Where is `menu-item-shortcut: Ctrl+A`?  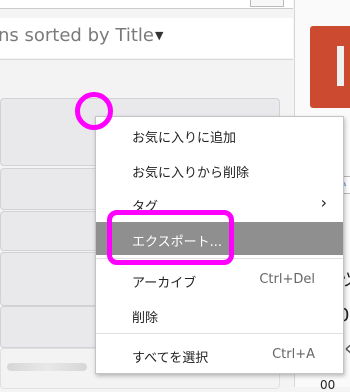
menu-item-shortcut: Ctrl+A is located at coordinates (293, 354).